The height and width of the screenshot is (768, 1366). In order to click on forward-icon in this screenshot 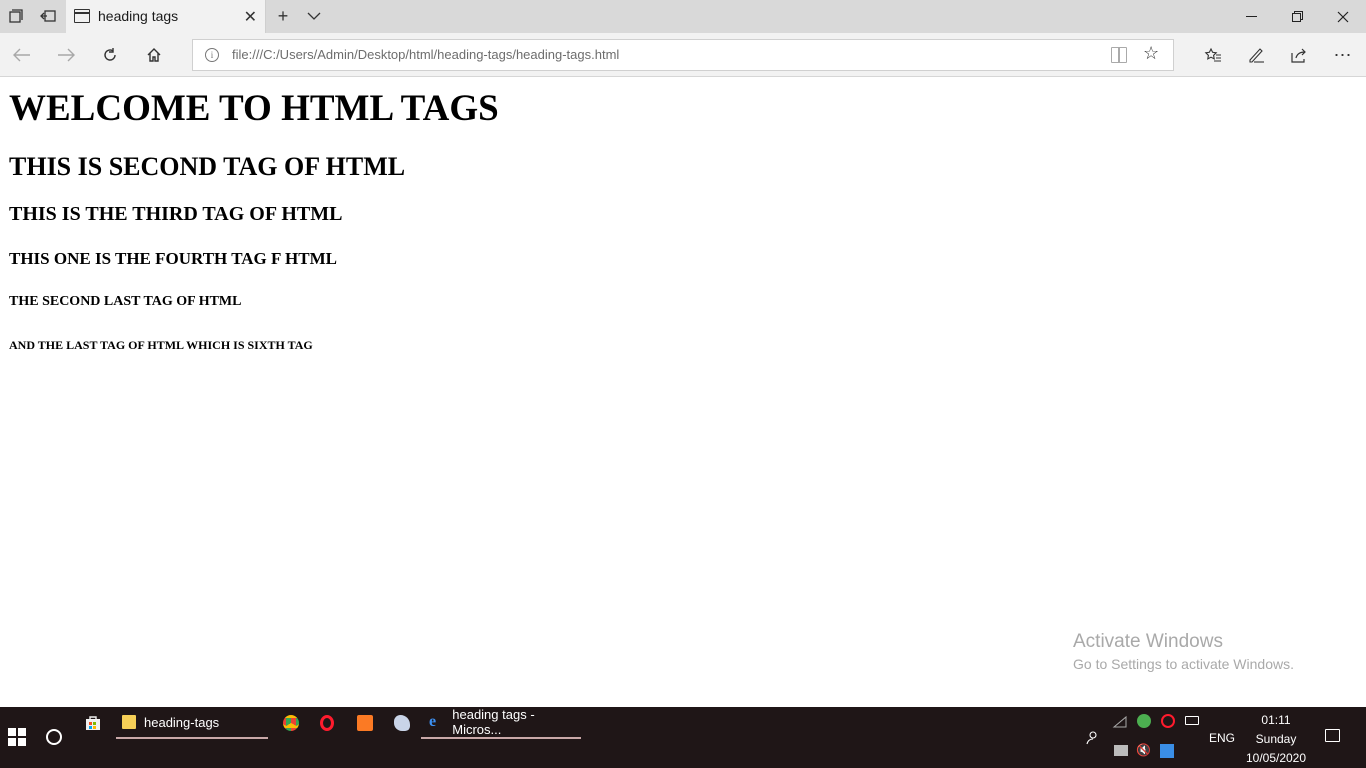, I will do `click(66, 55)`.